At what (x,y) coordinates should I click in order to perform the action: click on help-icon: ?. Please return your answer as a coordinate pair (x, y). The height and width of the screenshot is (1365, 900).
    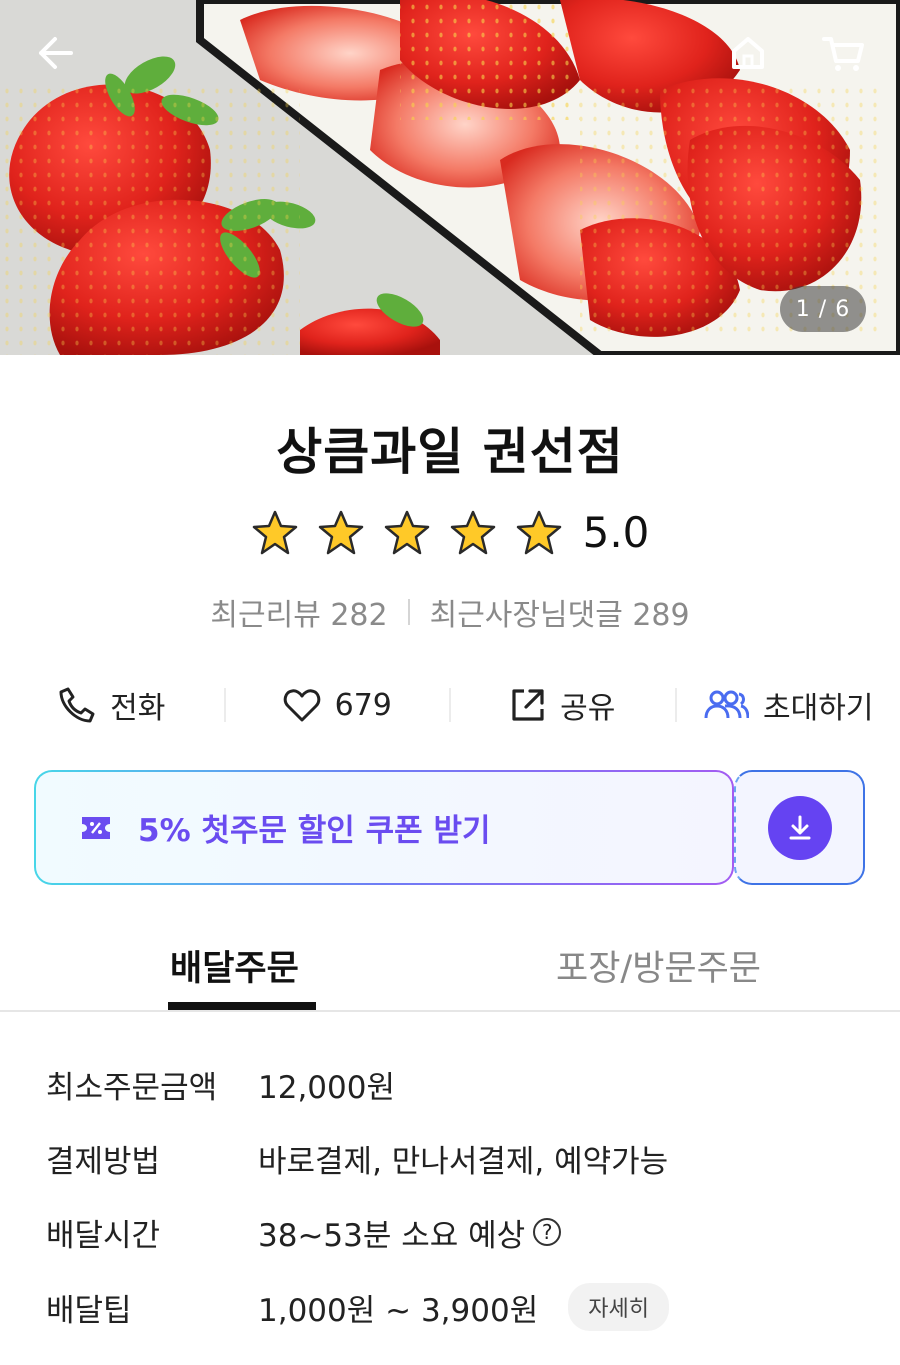
    Looking at the image, I should click on (547, 1232).